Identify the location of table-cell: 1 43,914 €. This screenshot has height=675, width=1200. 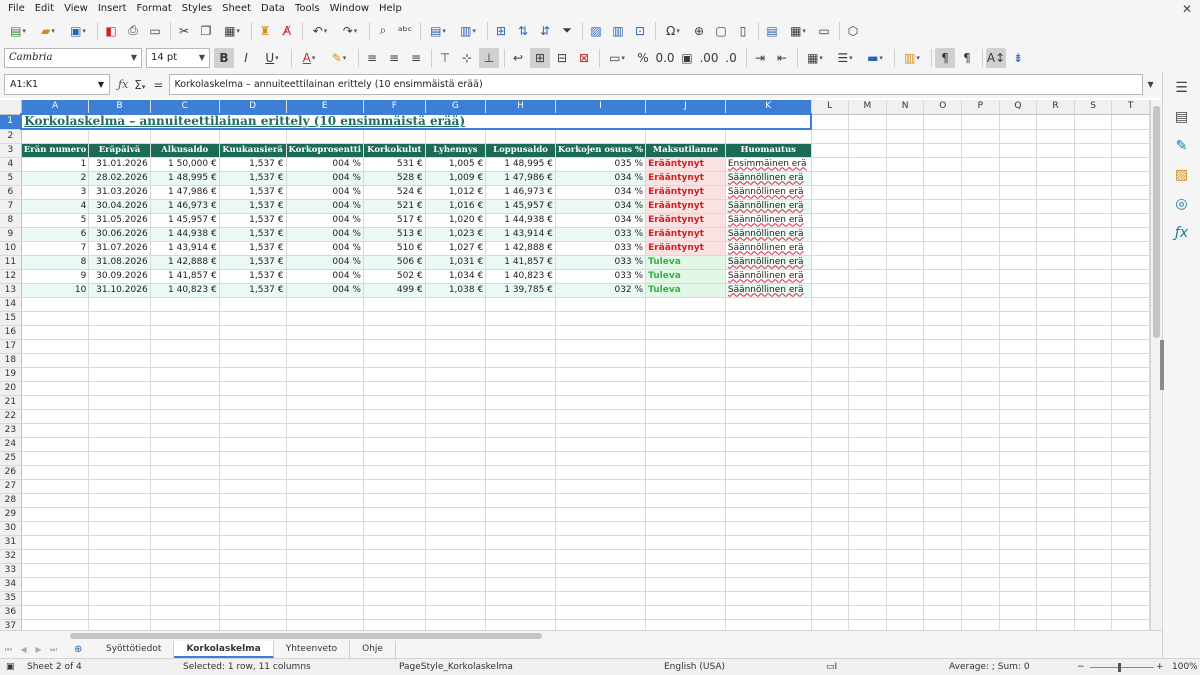
(520, 234).